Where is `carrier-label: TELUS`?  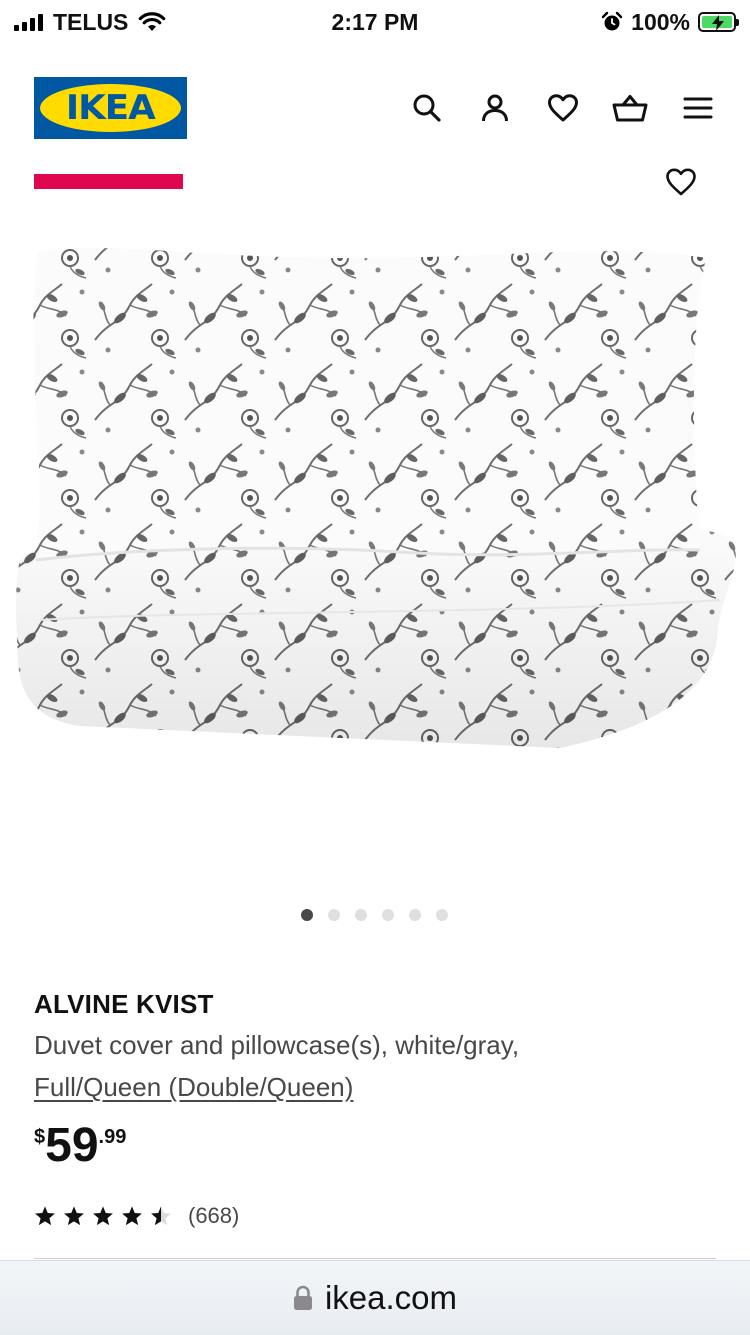
carrier-label: TELUS is located at coordinates (91, 21).